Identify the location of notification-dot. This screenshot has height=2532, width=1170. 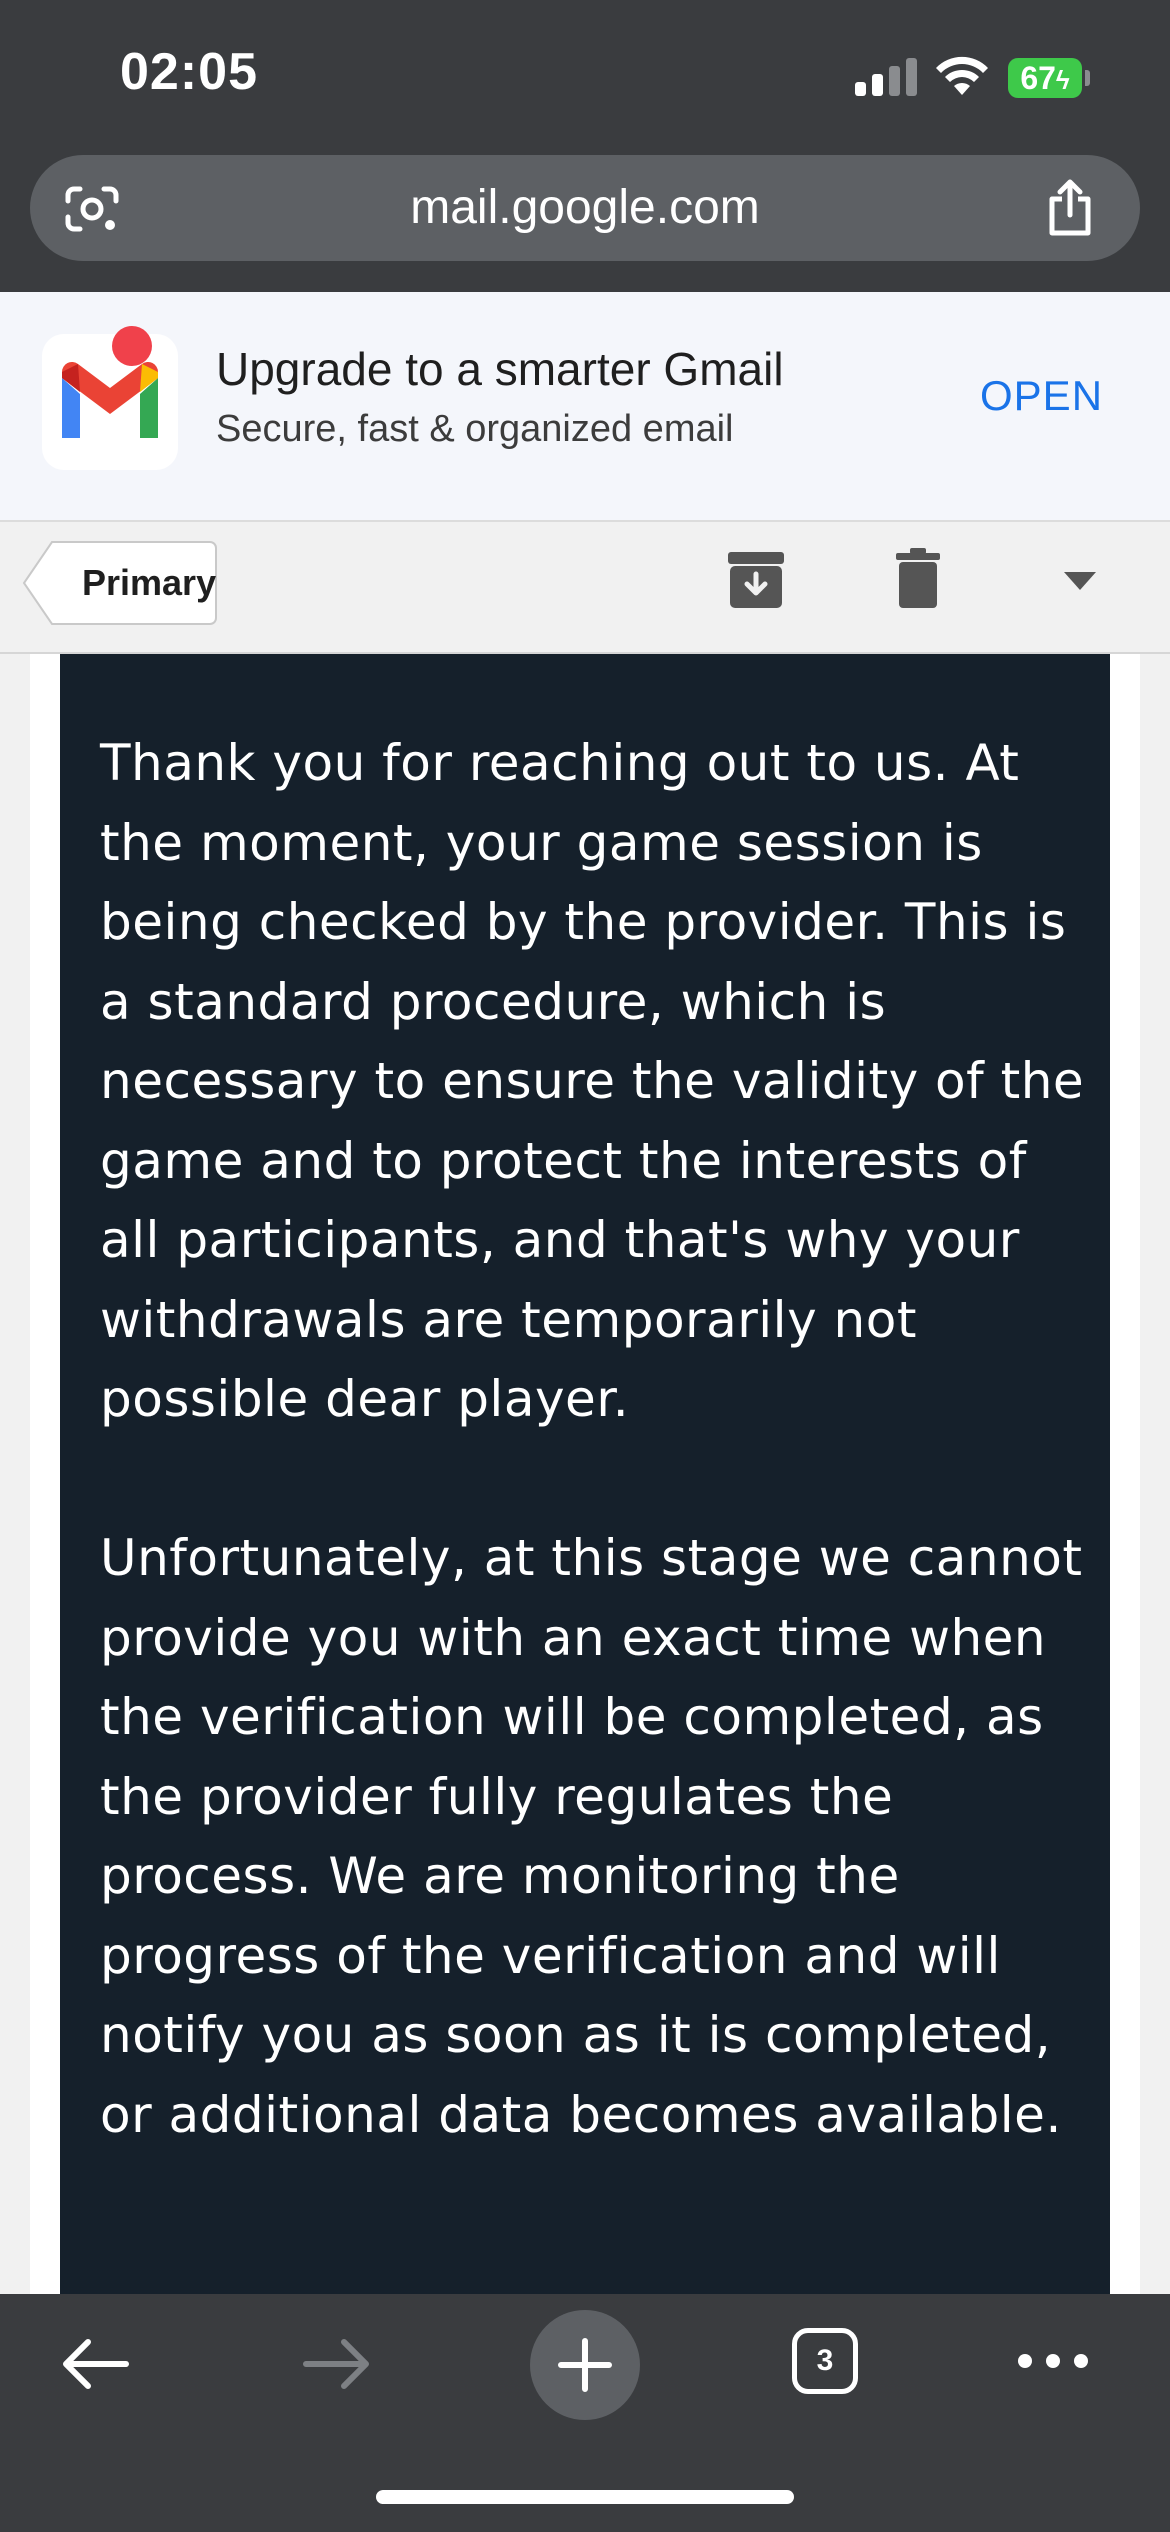
(132, 346).